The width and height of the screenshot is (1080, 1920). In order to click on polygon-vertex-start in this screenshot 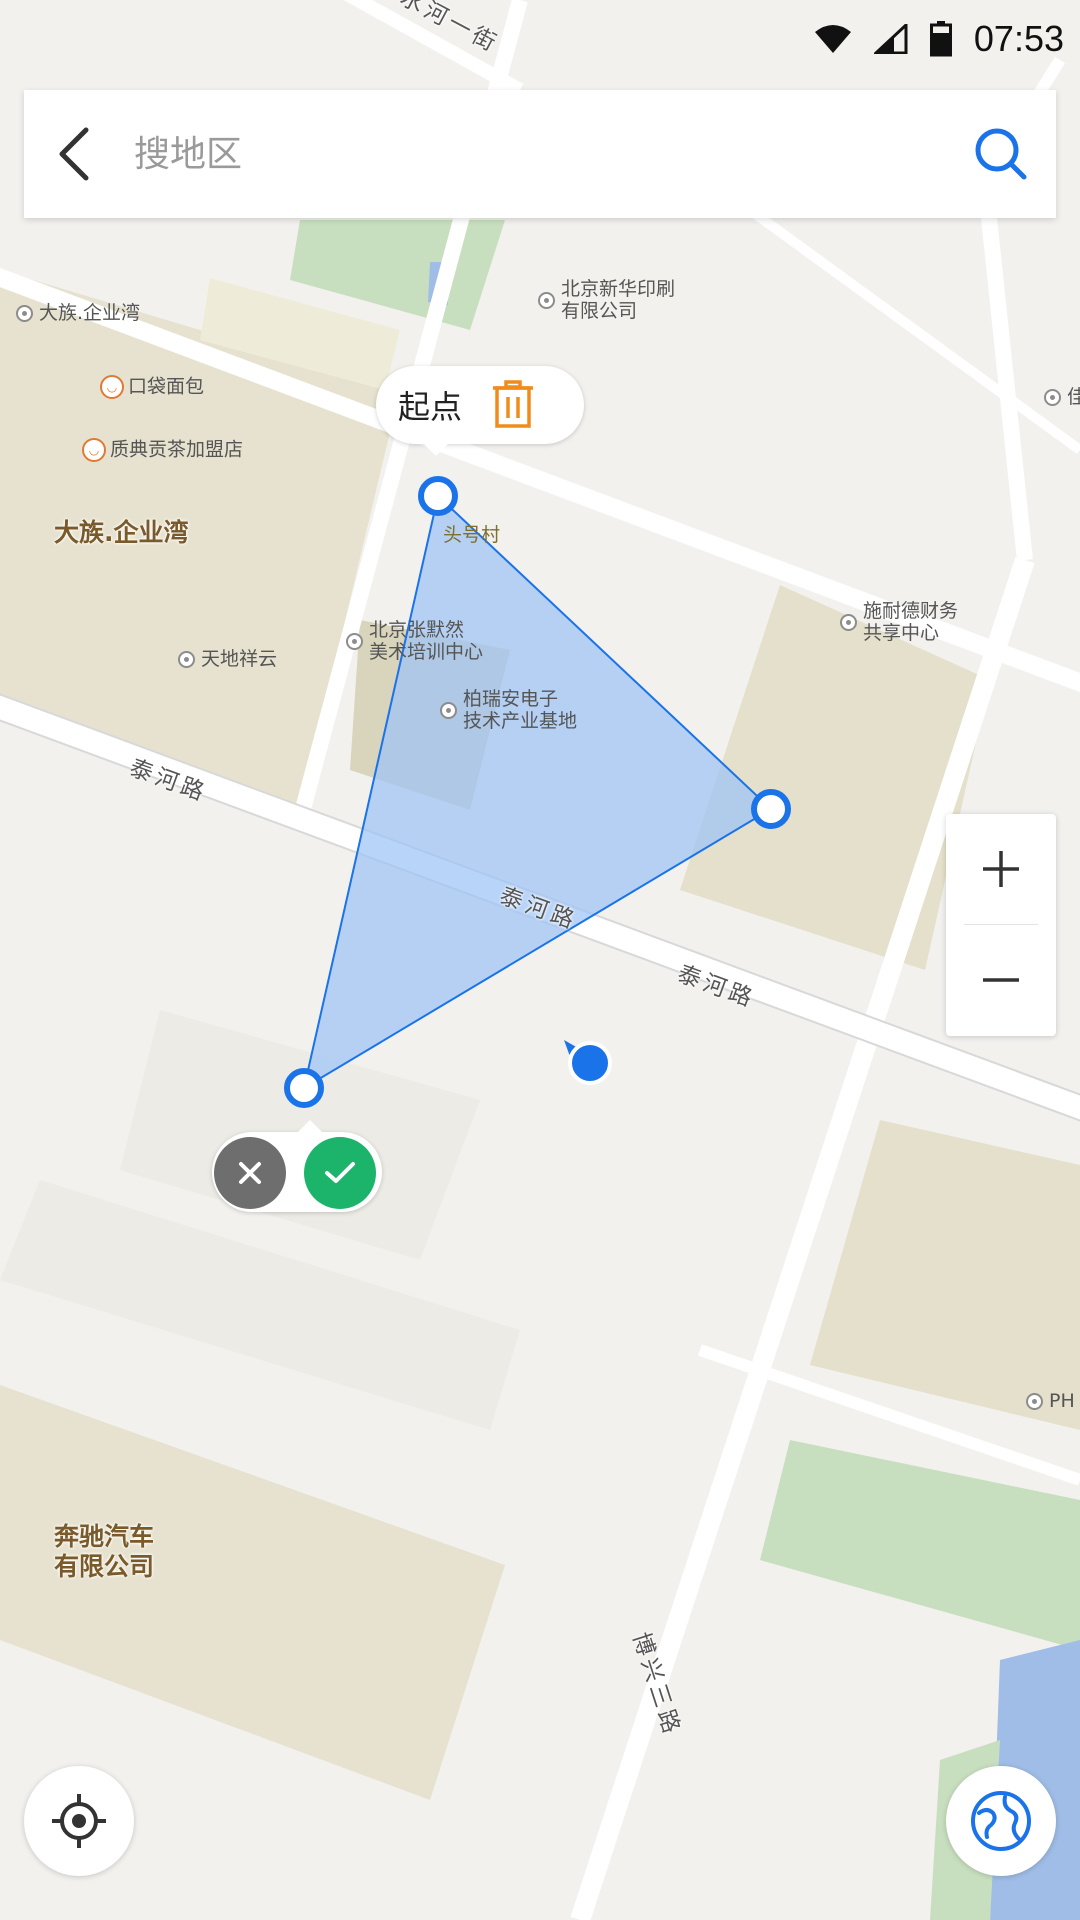, I will do `click(438, 496)`.